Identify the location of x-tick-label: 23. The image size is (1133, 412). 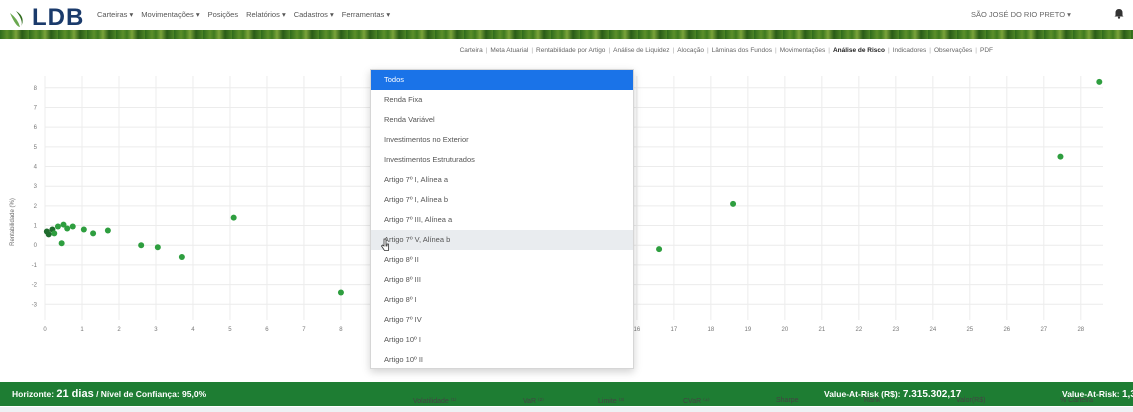
(895, 330).